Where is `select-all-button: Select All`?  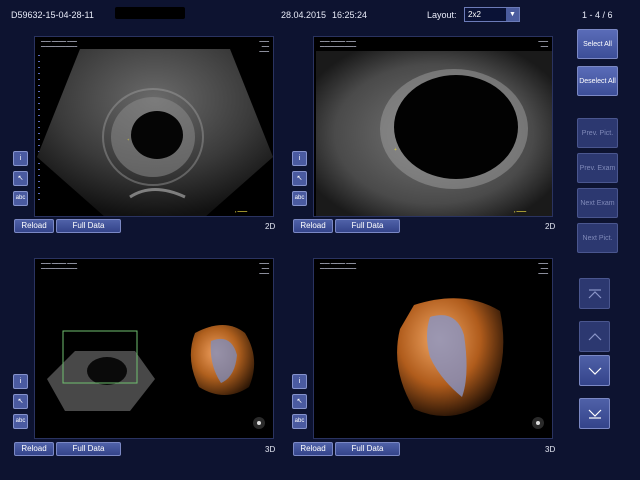 select-all-button: Select All is located at coordinates (597, 44).